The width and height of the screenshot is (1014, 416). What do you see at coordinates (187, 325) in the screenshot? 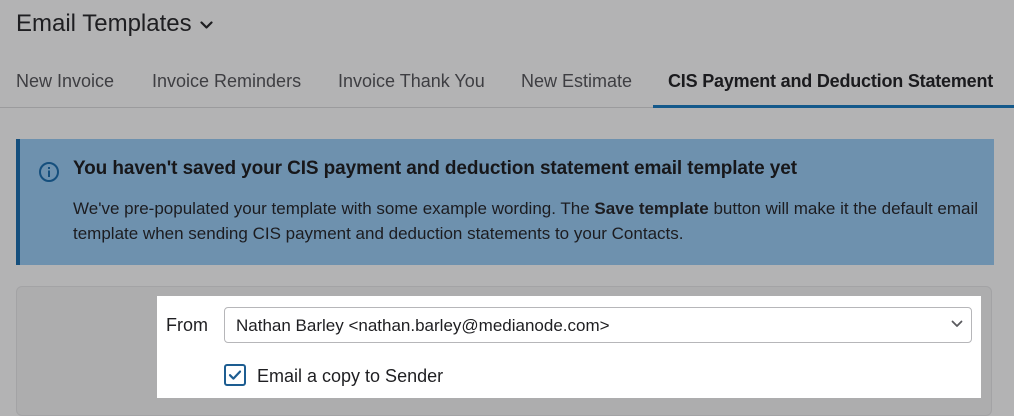
I see `from-label: From` at bounding box center [187, 325].